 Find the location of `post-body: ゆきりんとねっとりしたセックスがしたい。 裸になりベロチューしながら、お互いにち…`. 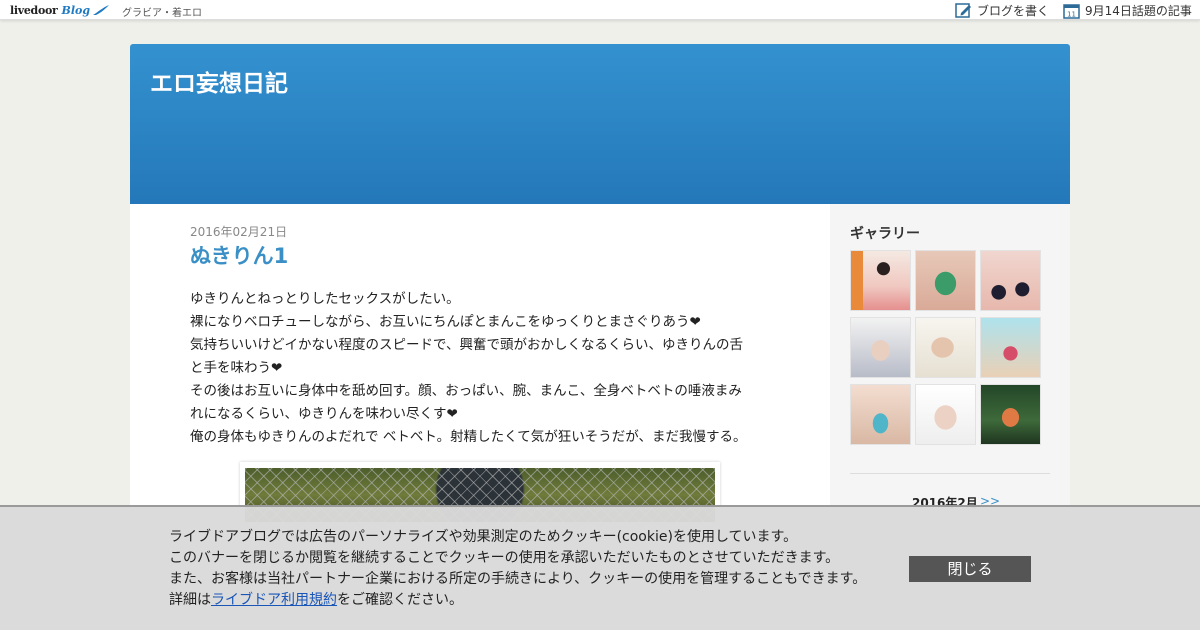

post-body: ゆきりんとねっとりしたセックスがしたい。 裸になりベロチューしながら、お互いにち… is located at coordinates (480, 368).